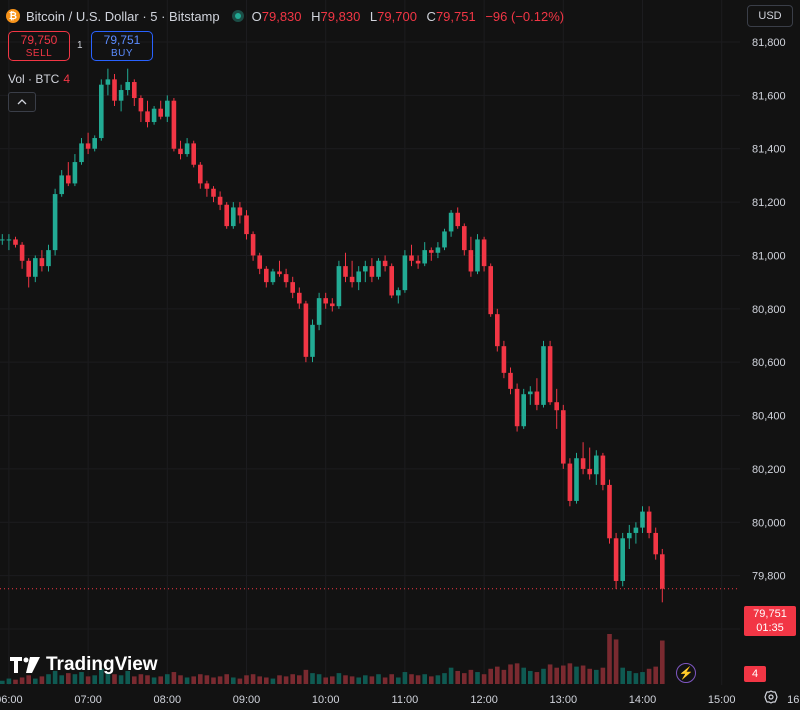 The width and height of the screenshot is (800, 710). What do you see at coordinates (771, 697) in the screenshot?
I see `settings-icon` at bounding box center [771, 697].